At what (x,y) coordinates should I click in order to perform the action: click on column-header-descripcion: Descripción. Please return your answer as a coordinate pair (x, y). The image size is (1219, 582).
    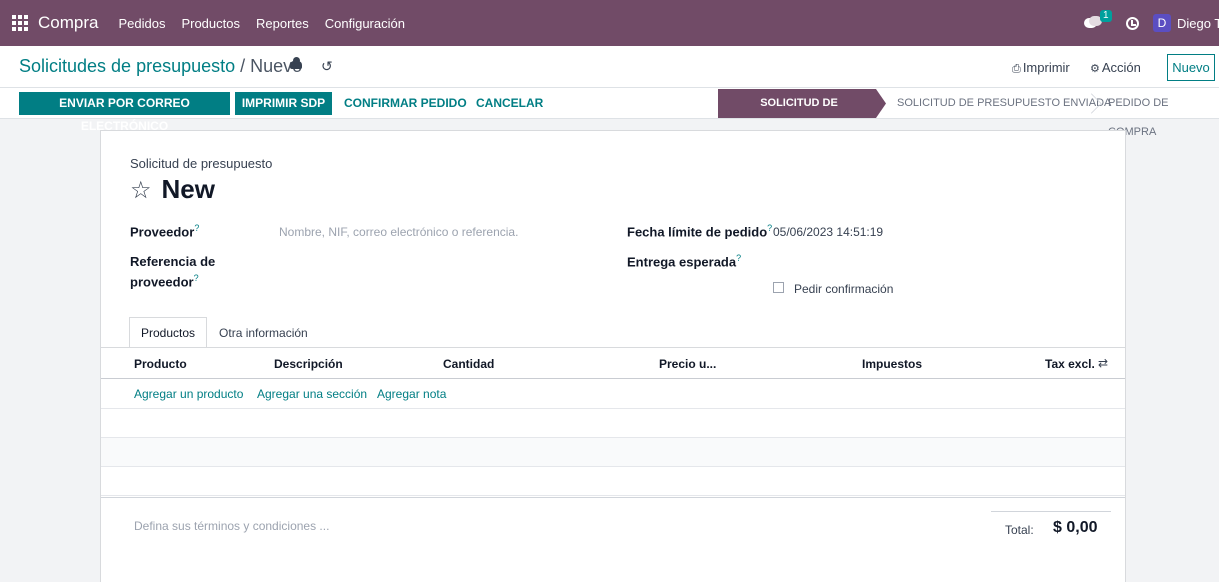
    Looking at the image, I should click on (308, 364).